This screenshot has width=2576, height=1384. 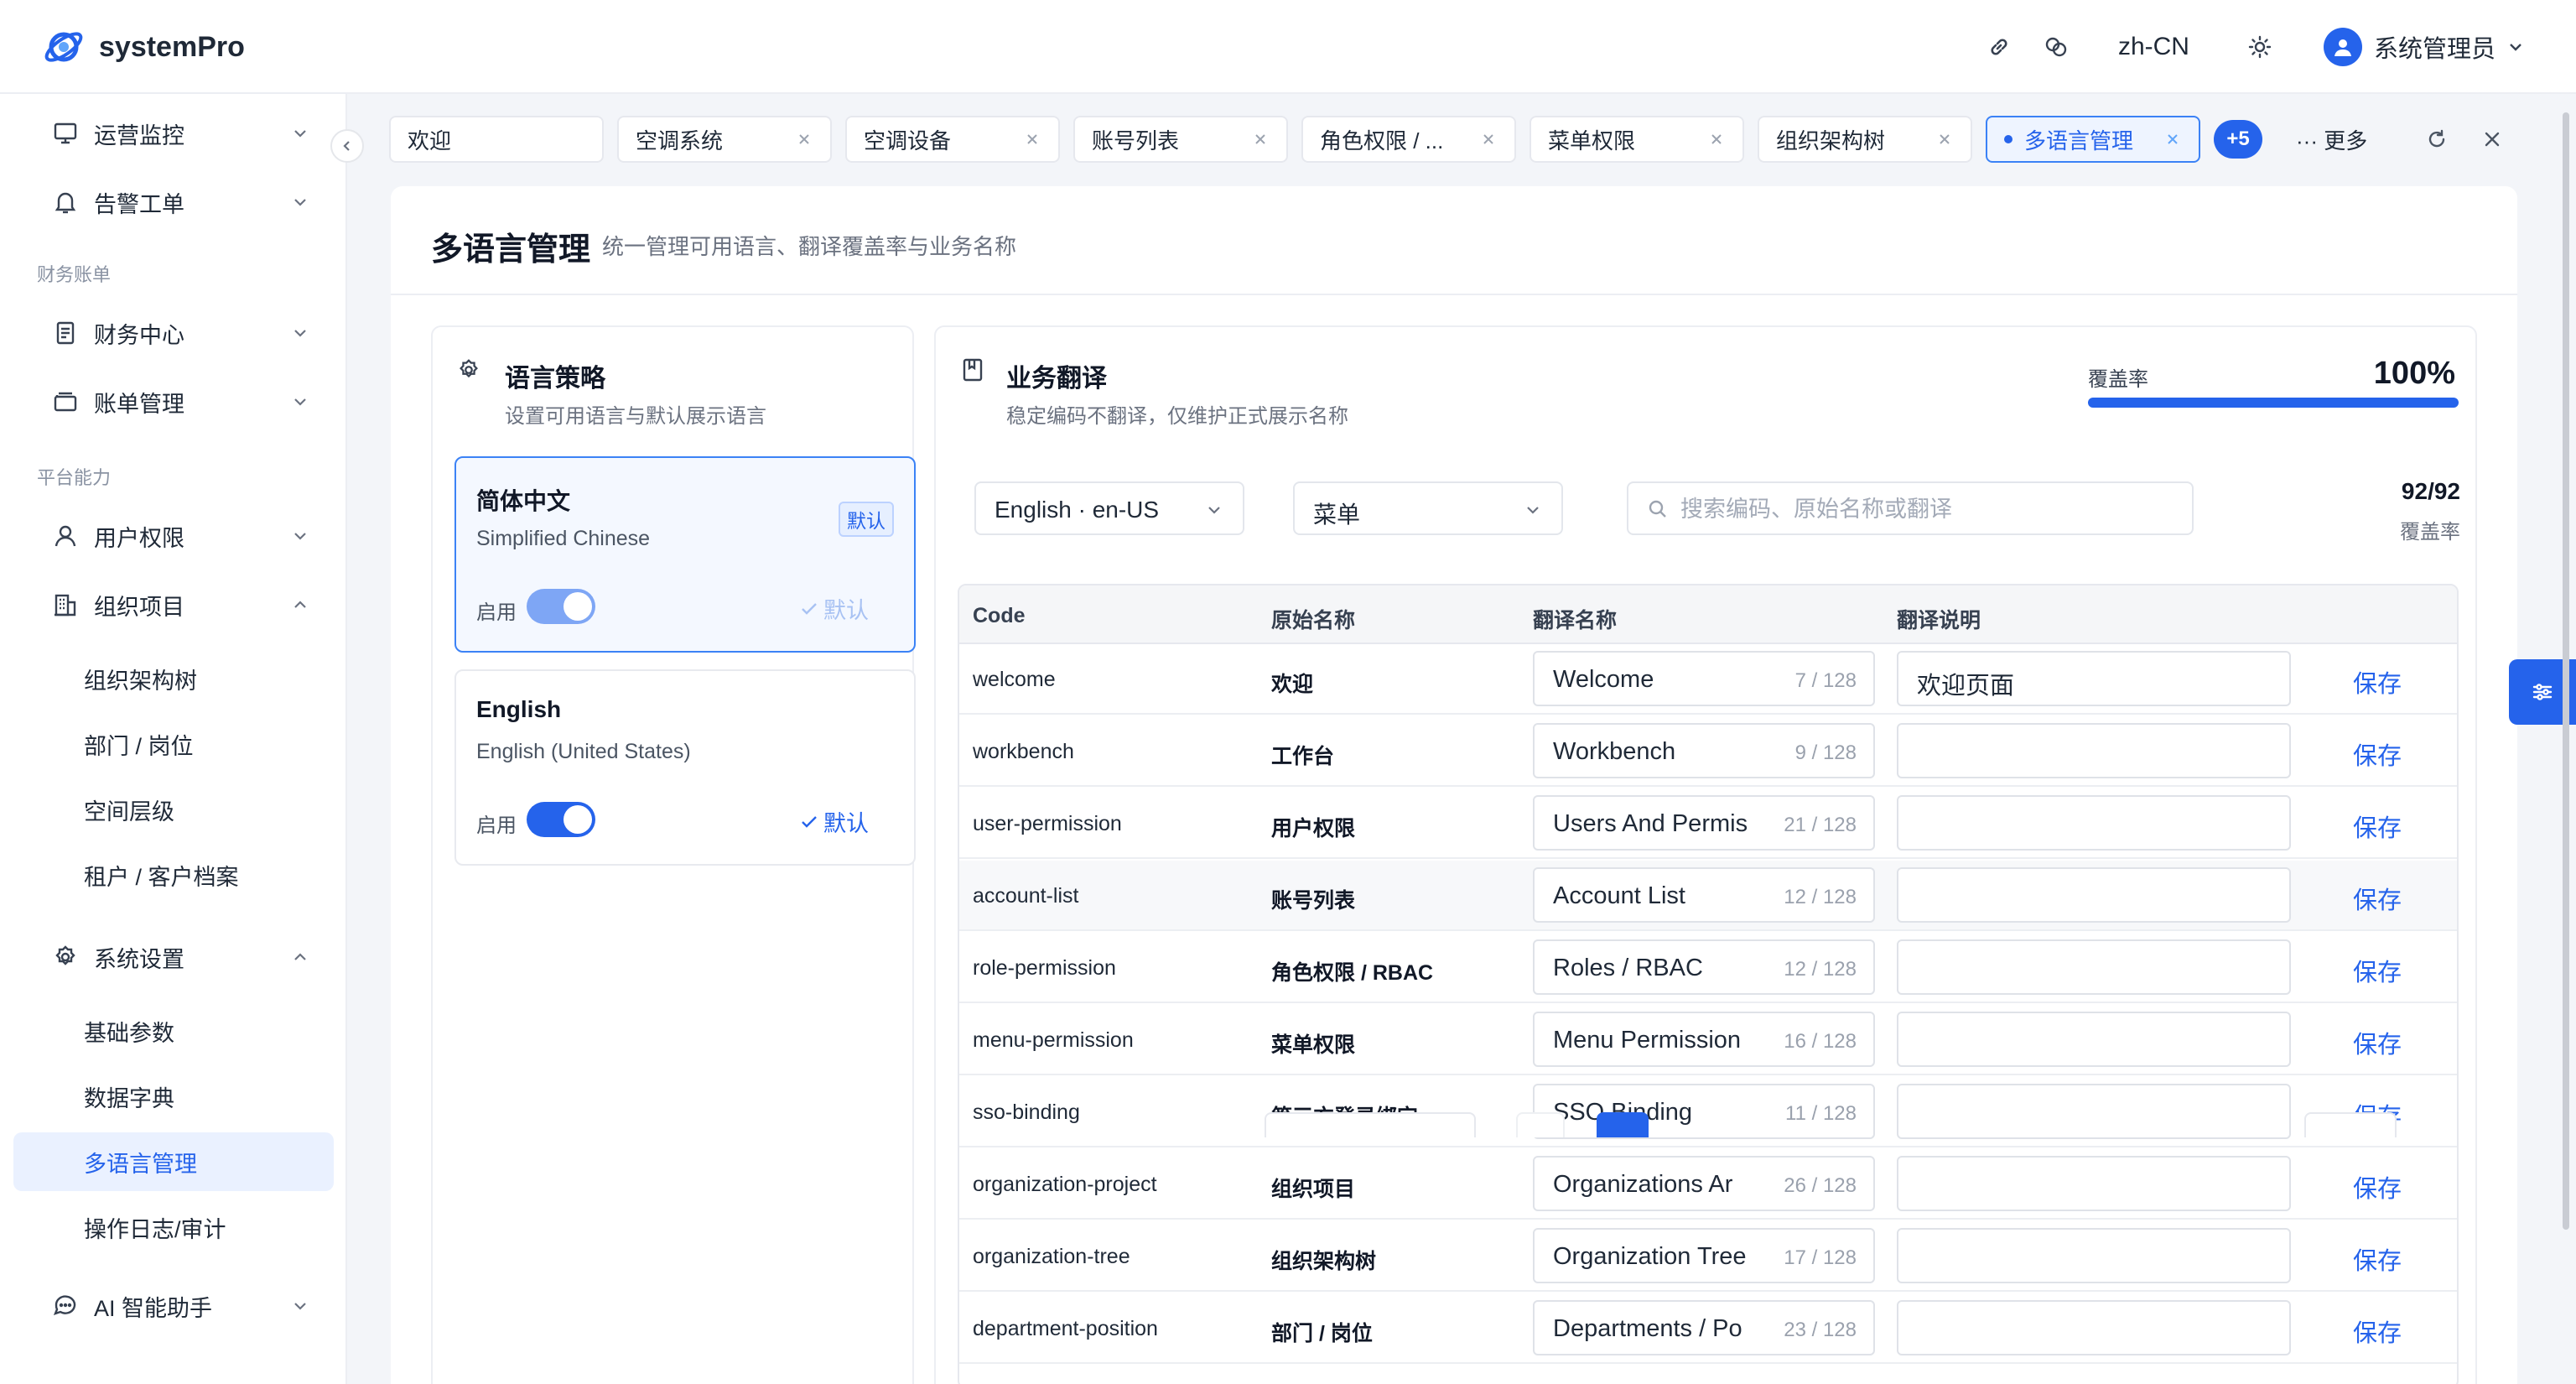 What do you see at coordinates (65, 333) in the screenshot?
I see `document-icon` at bounding box center [65, 333].